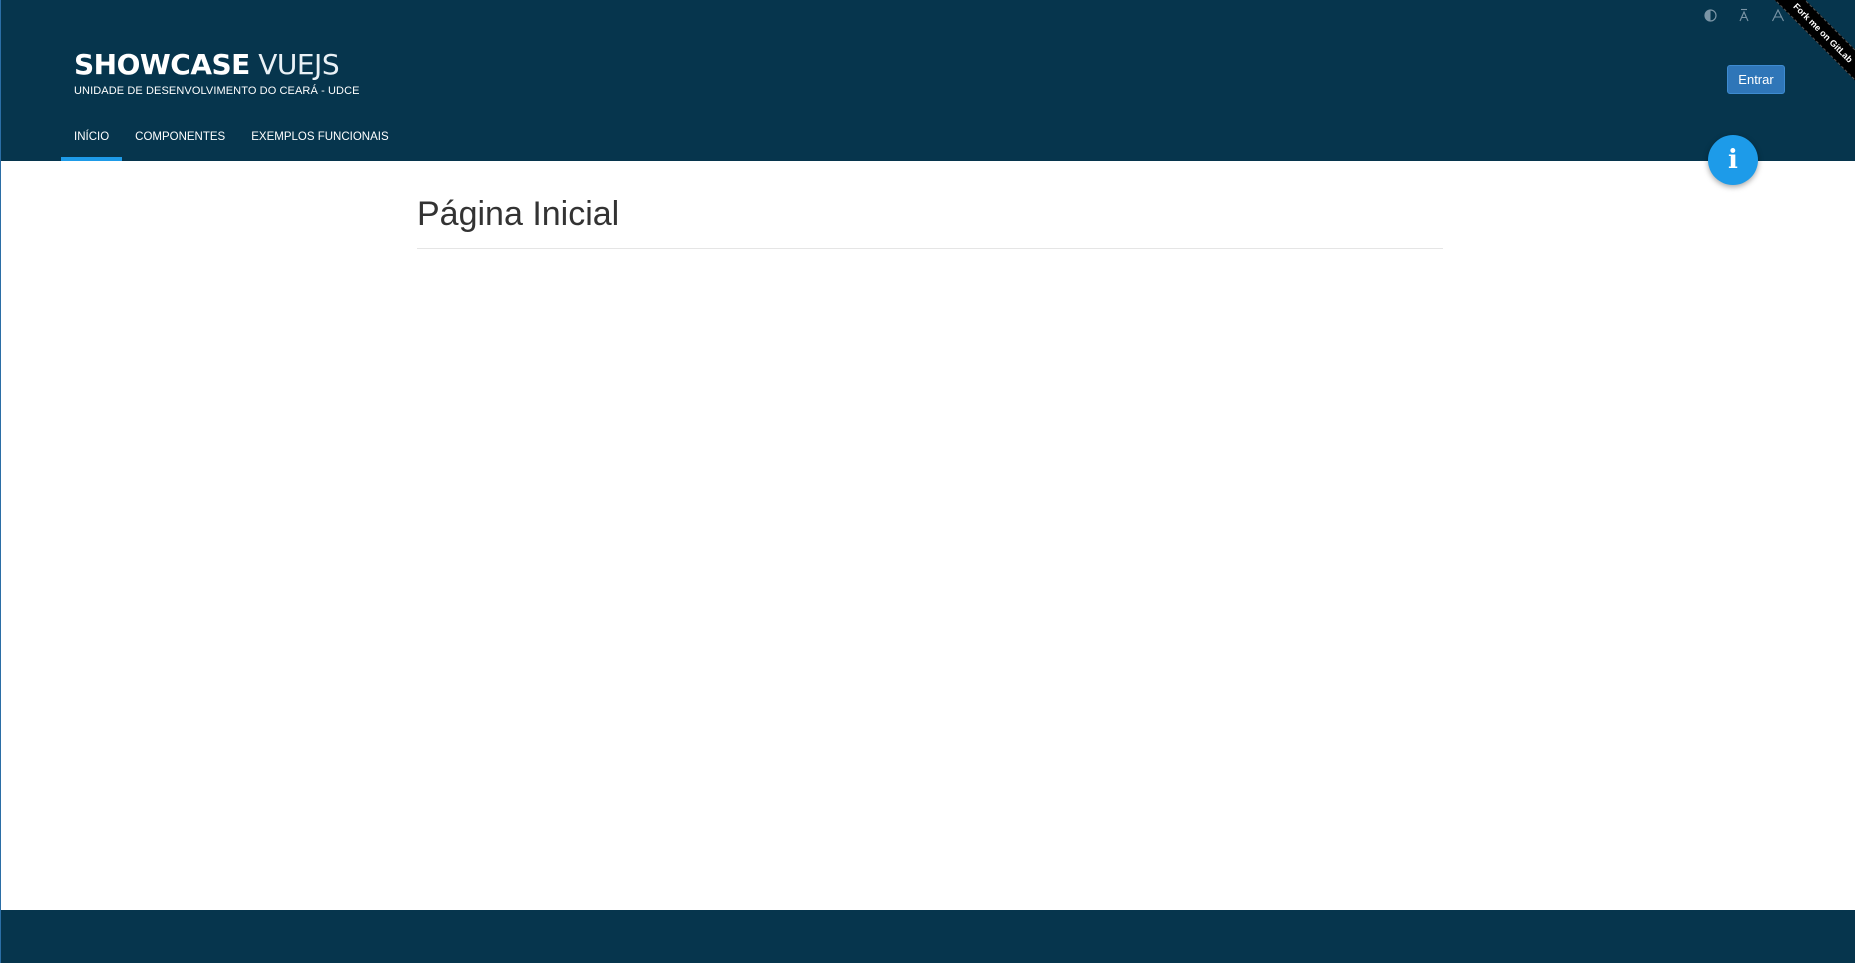  Describe the element at coordinates (1710, 15) in the screenshot. I see `contrast-icon` at that location.